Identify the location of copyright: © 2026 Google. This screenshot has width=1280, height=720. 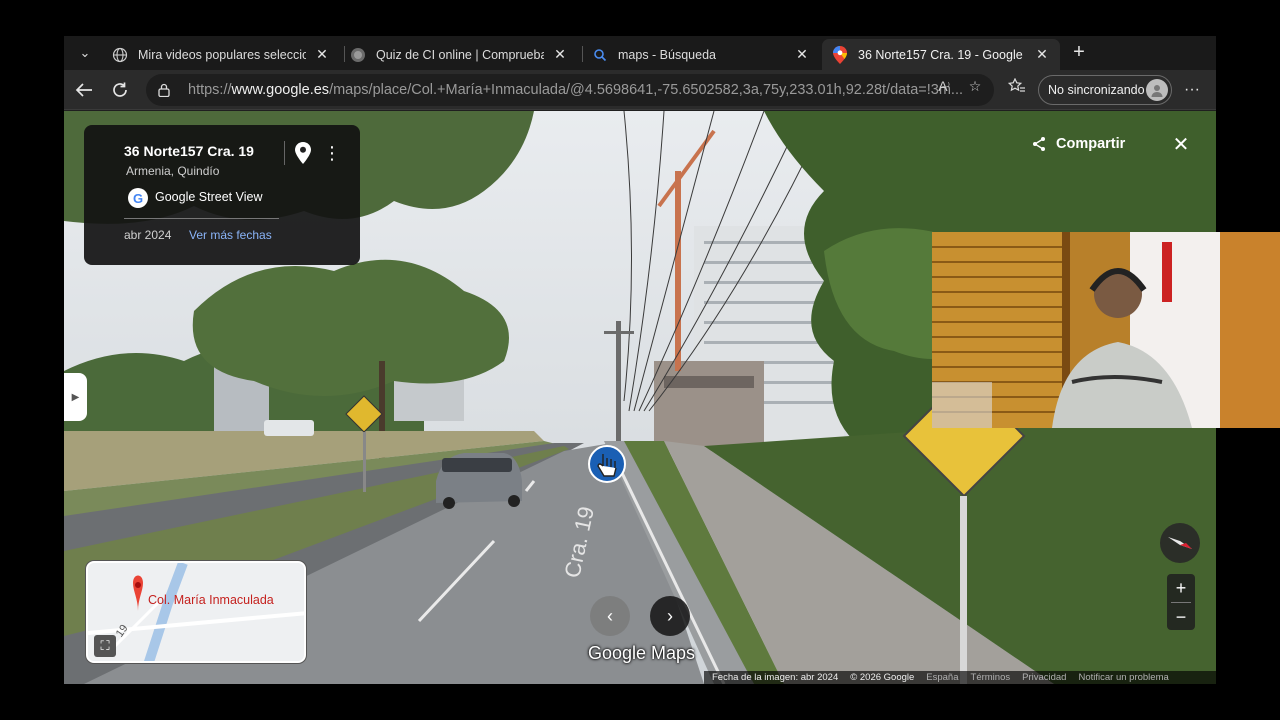
(882, 677).